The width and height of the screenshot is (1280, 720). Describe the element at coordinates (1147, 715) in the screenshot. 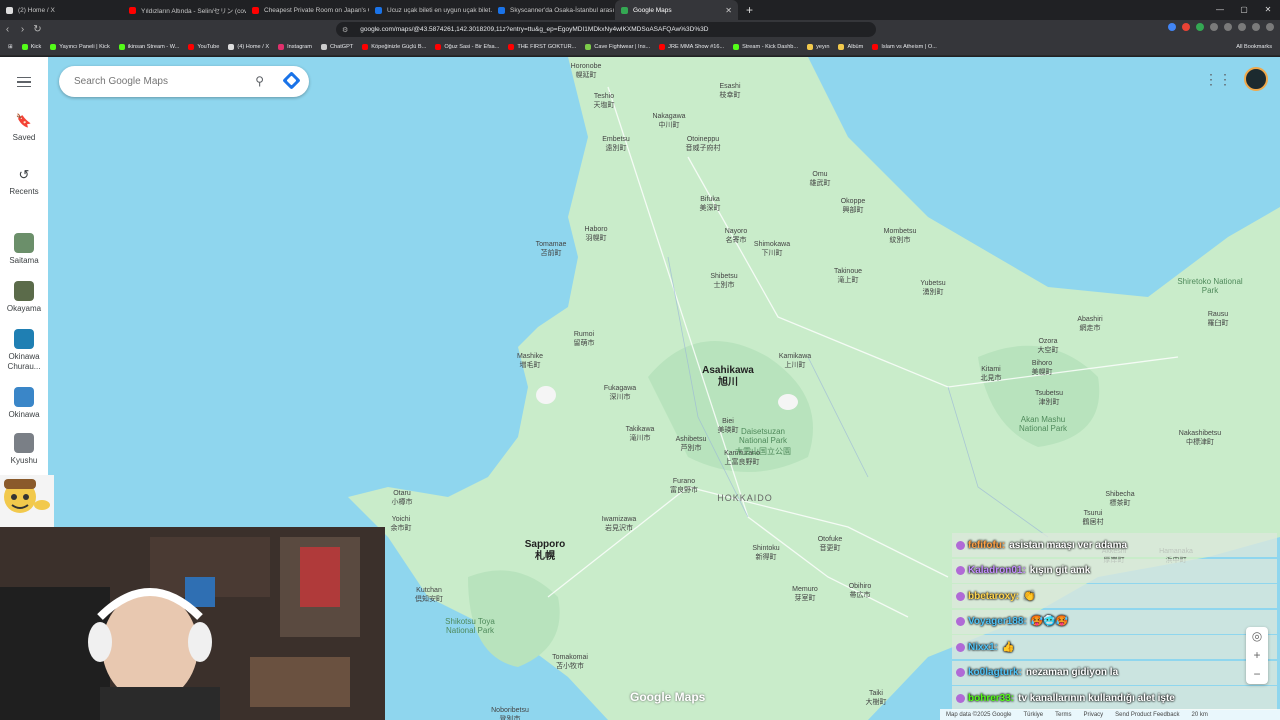

I see `attribution-link: Send Product Feedback` at that location.